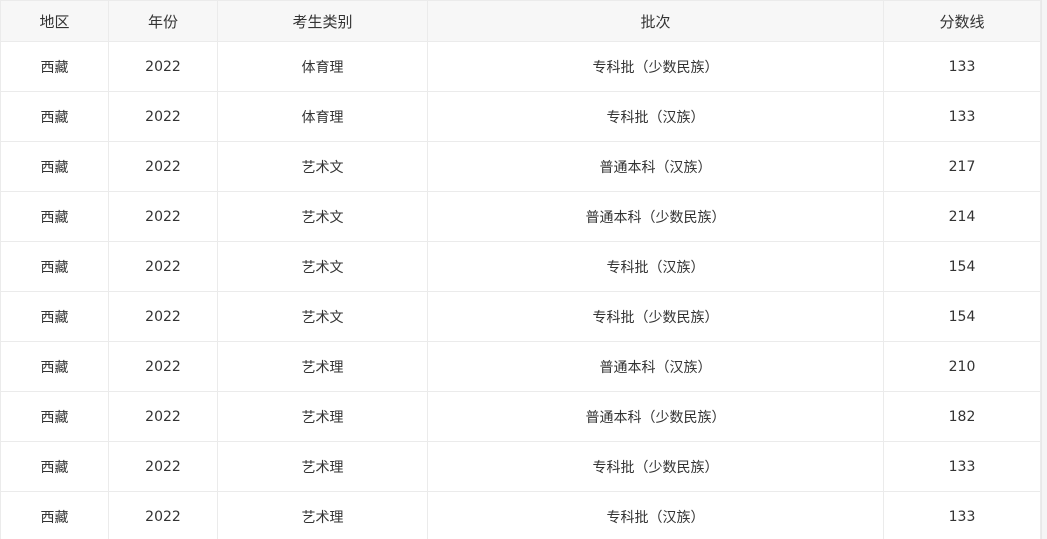 Image resolution: width=1047 pixels, height=539 pixels. I want to click on vertical-scrollbar, so click(1044, 269).